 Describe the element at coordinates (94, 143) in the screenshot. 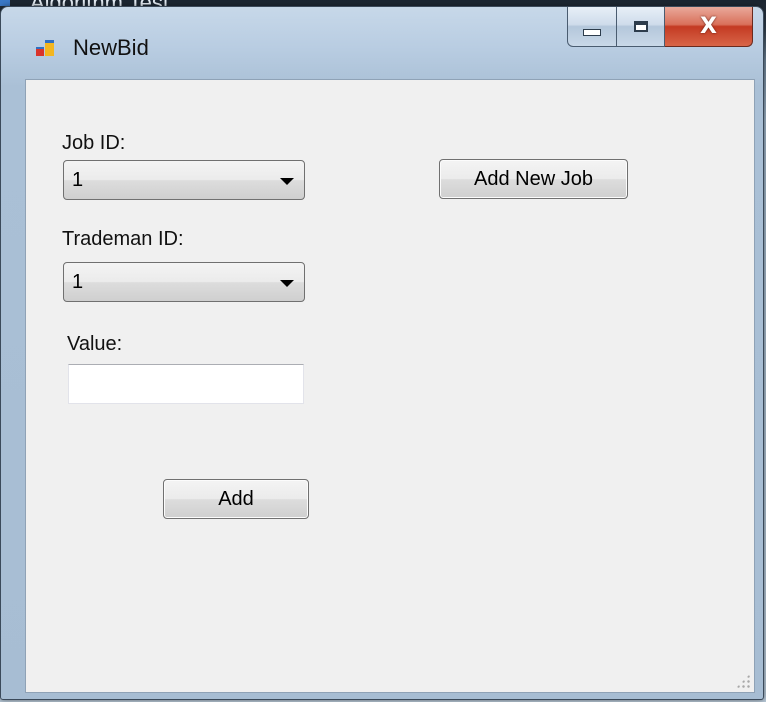

I see `job-id-label: Job ID:` at that location.